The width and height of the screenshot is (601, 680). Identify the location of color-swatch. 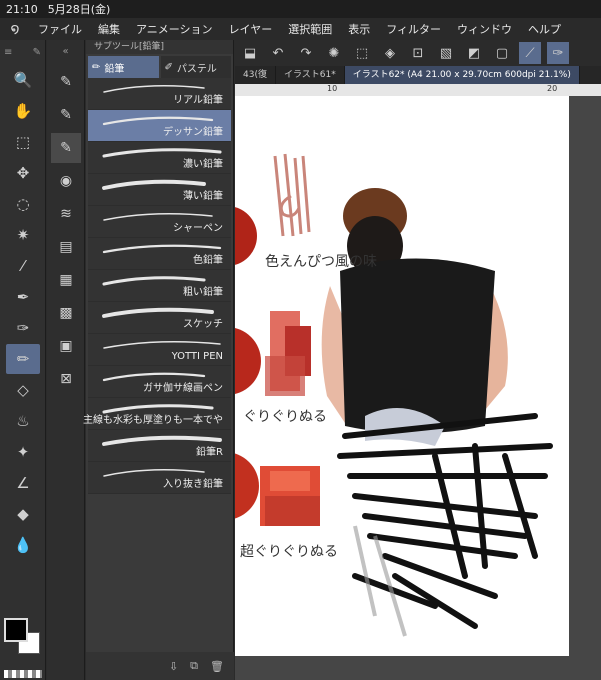
(23, 640).